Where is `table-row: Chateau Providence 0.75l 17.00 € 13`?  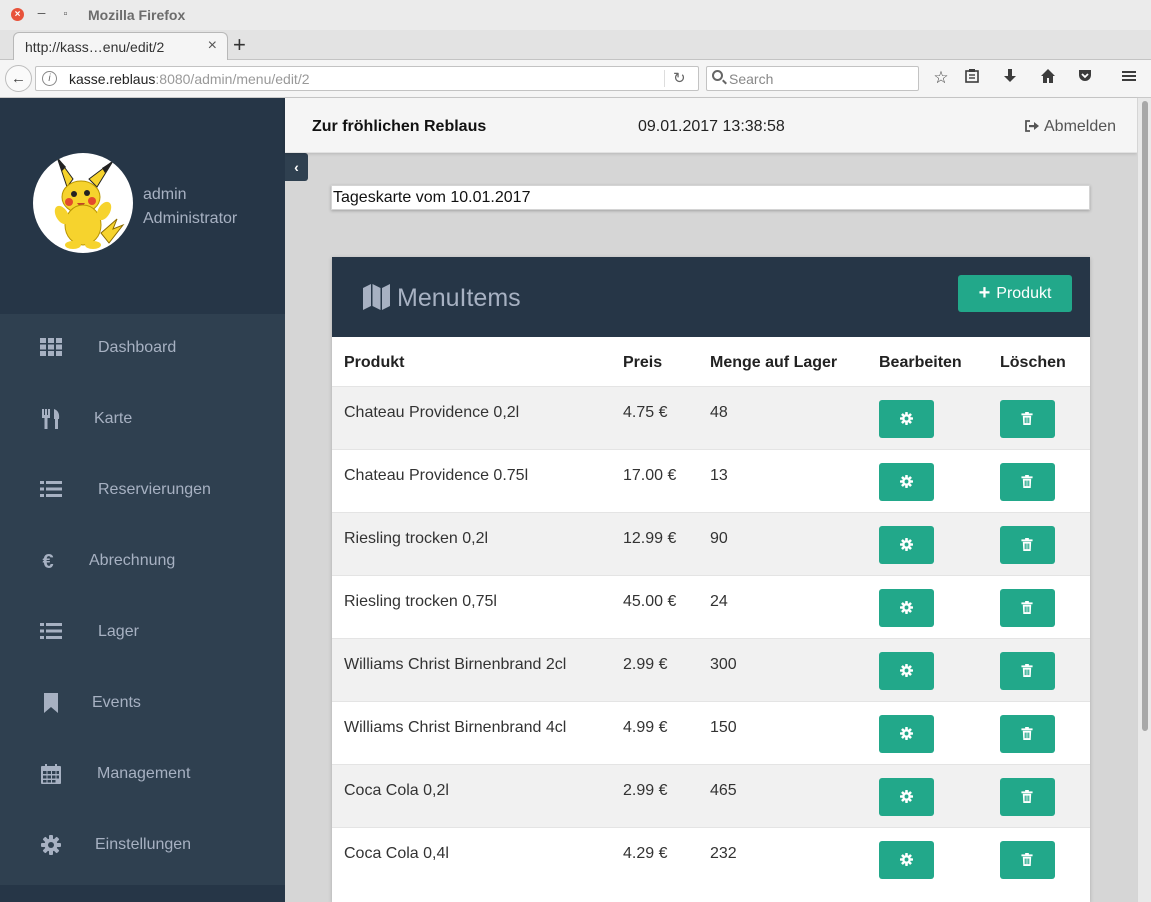
table-row: Chateau Providence 0.75l 17.00 € 13 is located at coordinates (711, 480).